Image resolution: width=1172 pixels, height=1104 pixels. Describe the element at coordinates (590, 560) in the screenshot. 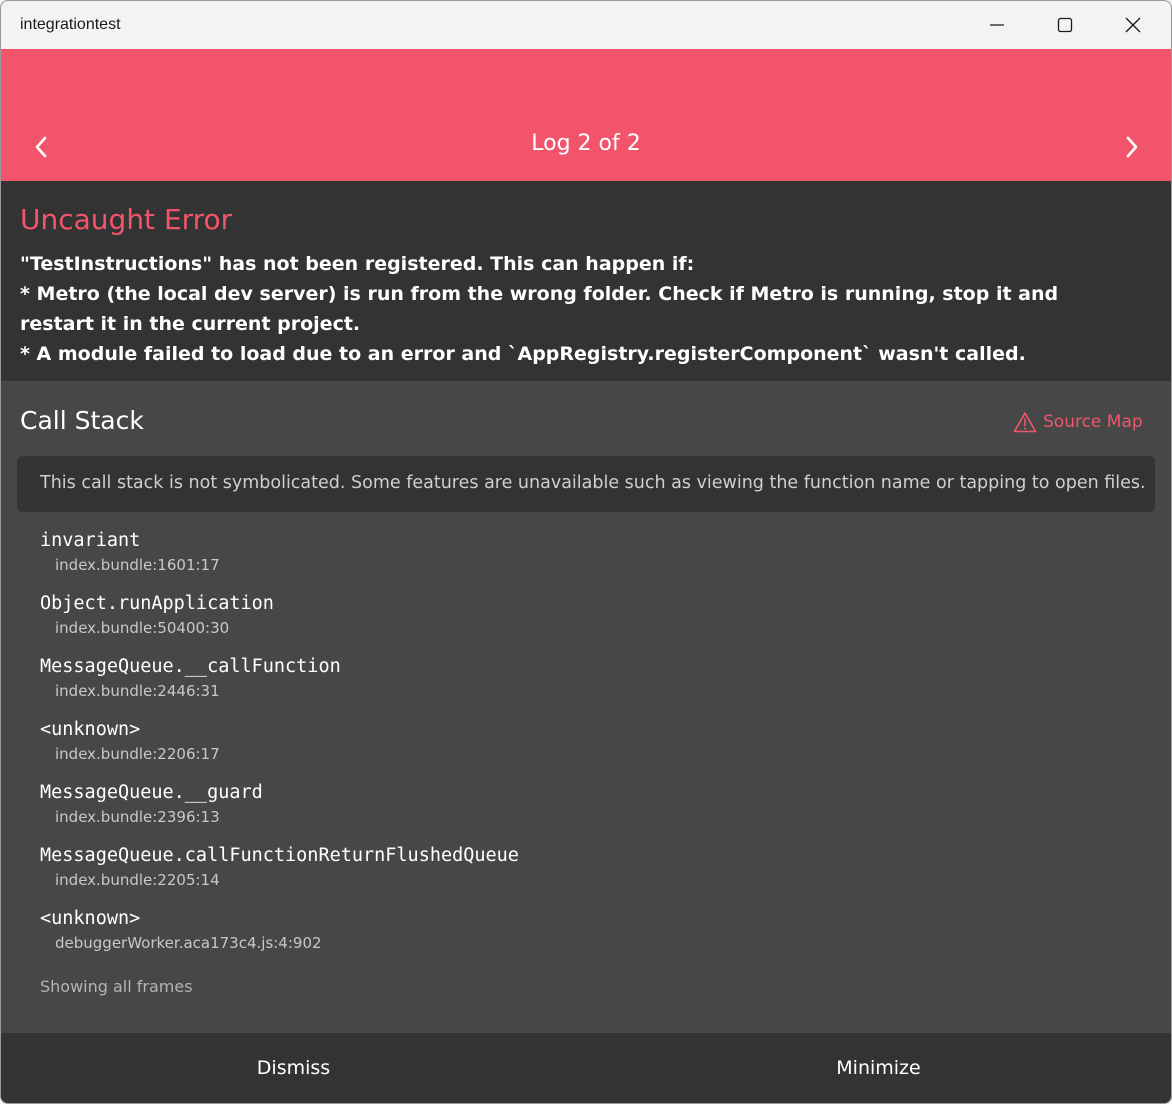

I see `stack-frame: invariant index.bundle:1601:17` at that location.